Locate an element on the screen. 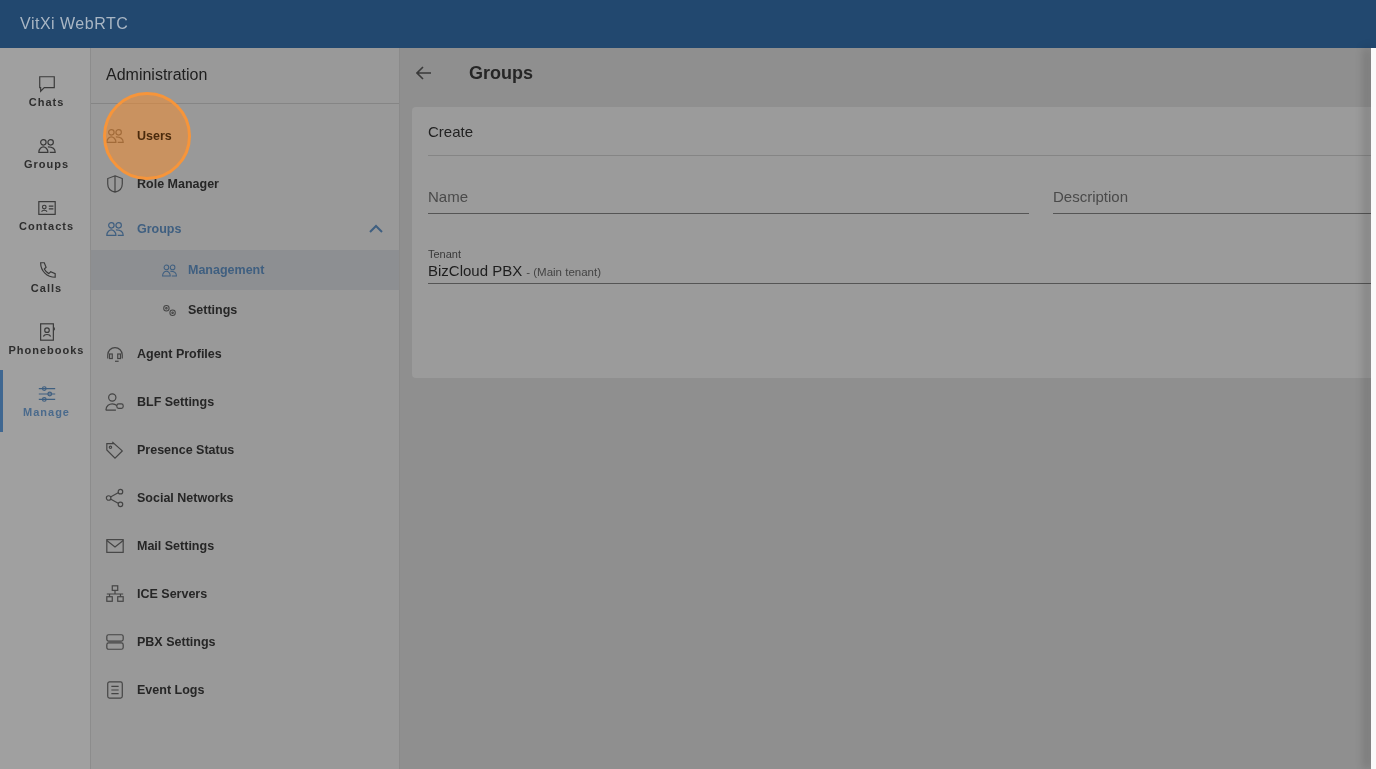 This screenshot has height=769, width=1376. menu-item: Agent Profiles is located at coordinates (245, 354).